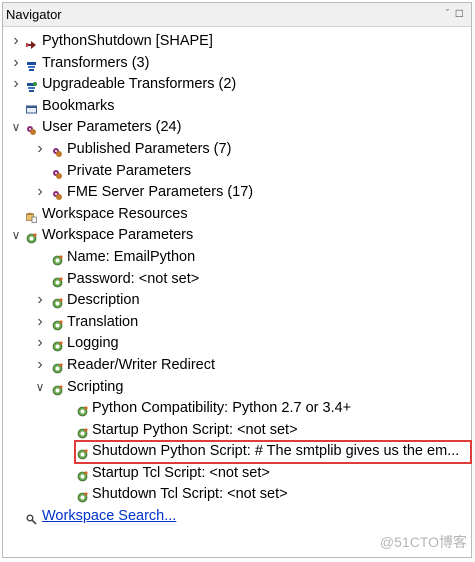 The height and width of the screenshot is (562, 475). I want to click on tree-item-label: User Parameters (24), so click(112, 127).